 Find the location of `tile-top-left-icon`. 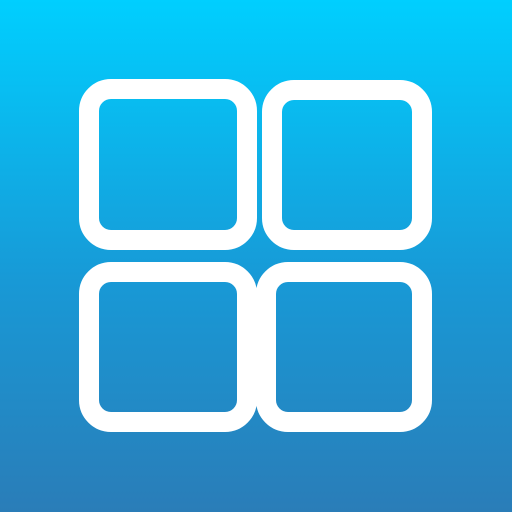

tile-top-left-icon is located at coordinates (168, 164).